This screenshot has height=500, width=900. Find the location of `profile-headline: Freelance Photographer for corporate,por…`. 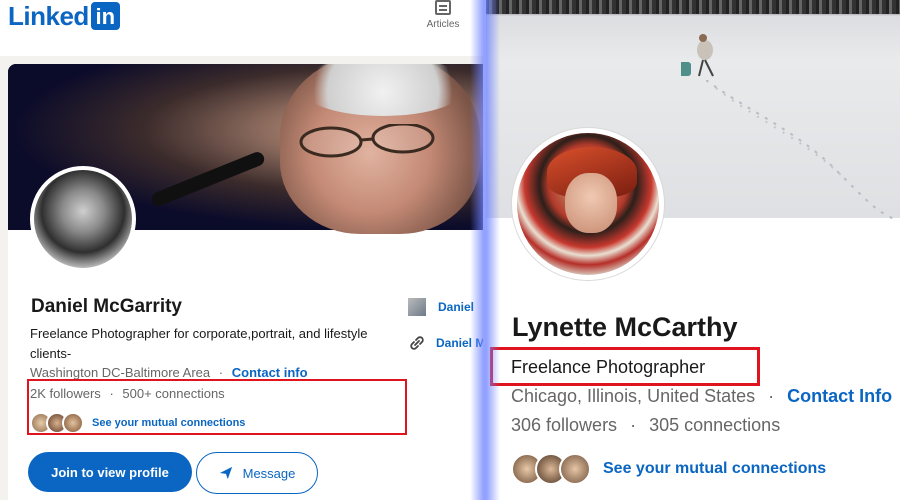

profile-headline: Freelance Photographer for corporate,por… is located at coordinates (199, 343).